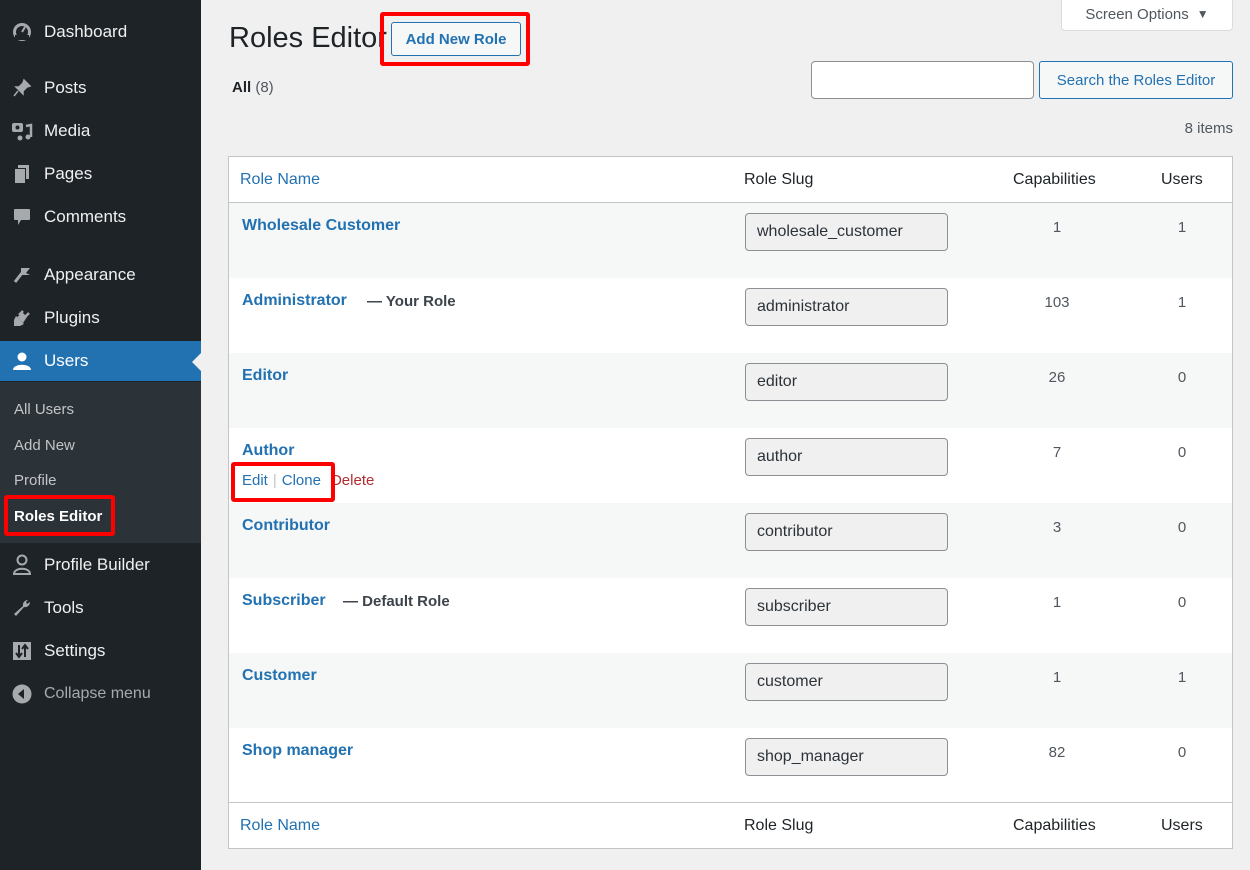 This screenshot has height=870, width=1250. What do you see at coordinates (265, 376) in the screenshot?
I see `role-name-link: Editor` at bounding box center [265, 376].